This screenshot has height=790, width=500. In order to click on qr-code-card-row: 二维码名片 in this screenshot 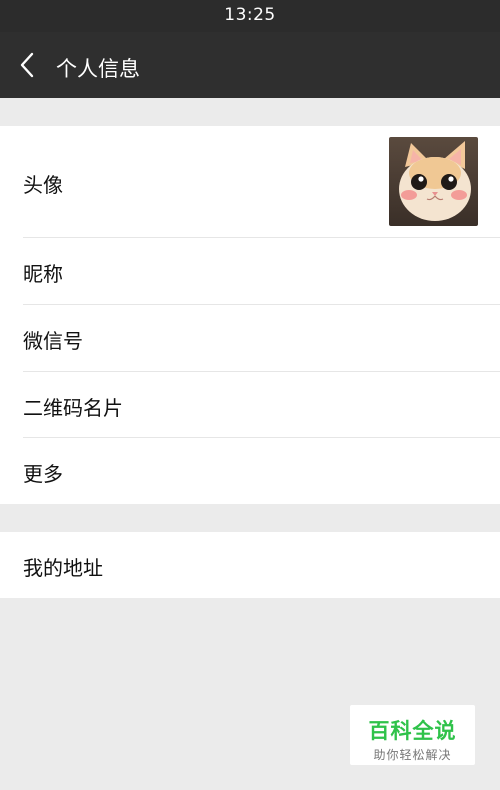, I will do `click(250, 405)`.